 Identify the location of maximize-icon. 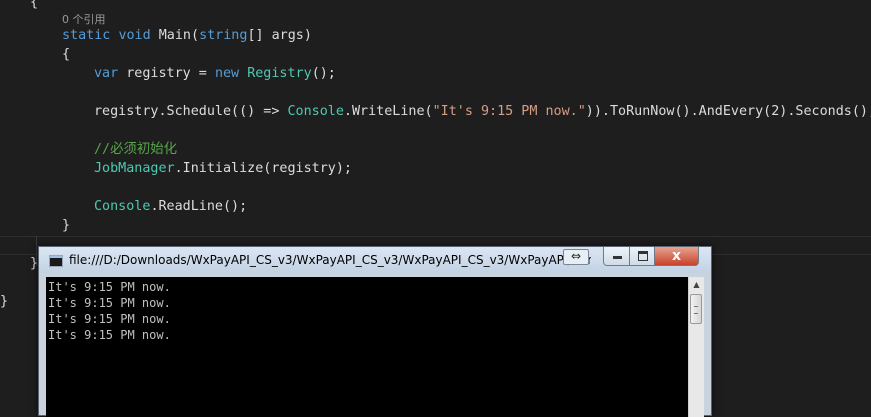
(643, 256).